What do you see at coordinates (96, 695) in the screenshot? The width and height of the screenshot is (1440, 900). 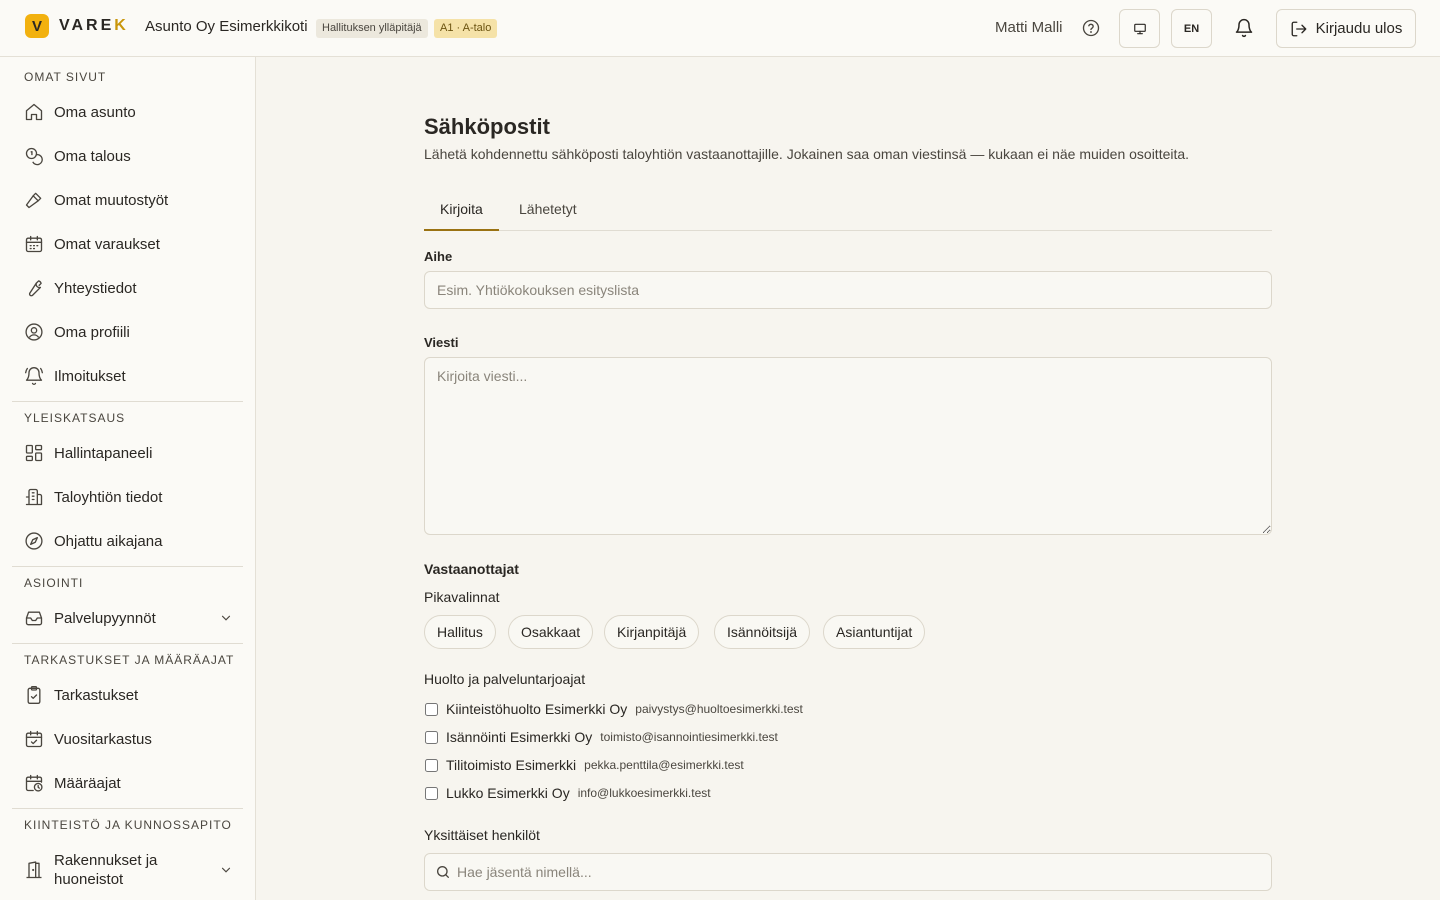 I see `sidebar-item-label: Tarkastukset` at bounding box center [96, 695].